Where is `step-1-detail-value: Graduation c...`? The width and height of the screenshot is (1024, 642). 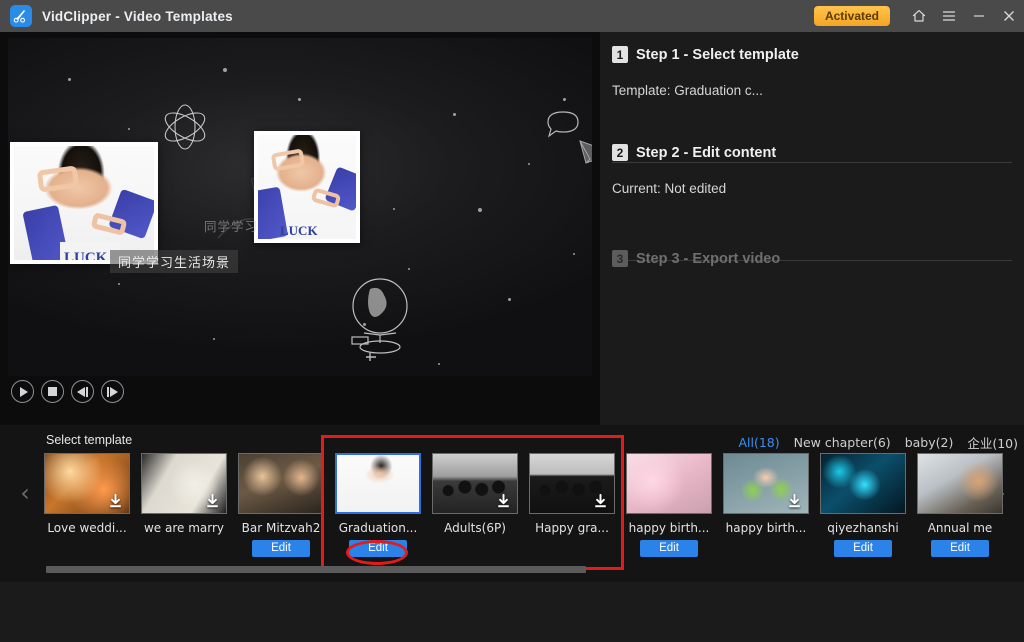 step-1-detail-value: Graduation c... is located at coordinates (718, 90).